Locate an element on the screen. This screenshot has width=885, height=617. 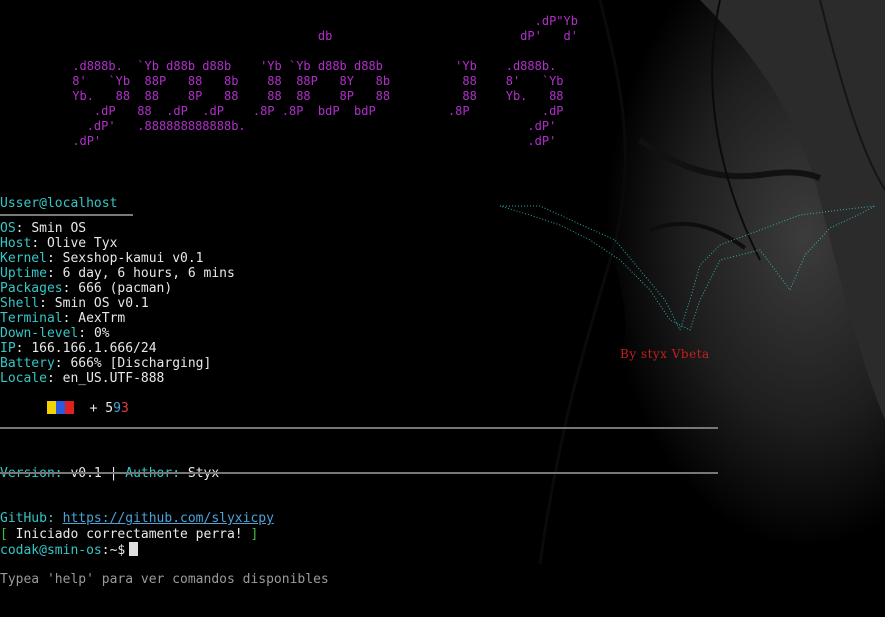
info-value: 0% is located at coordinates (101, 333).